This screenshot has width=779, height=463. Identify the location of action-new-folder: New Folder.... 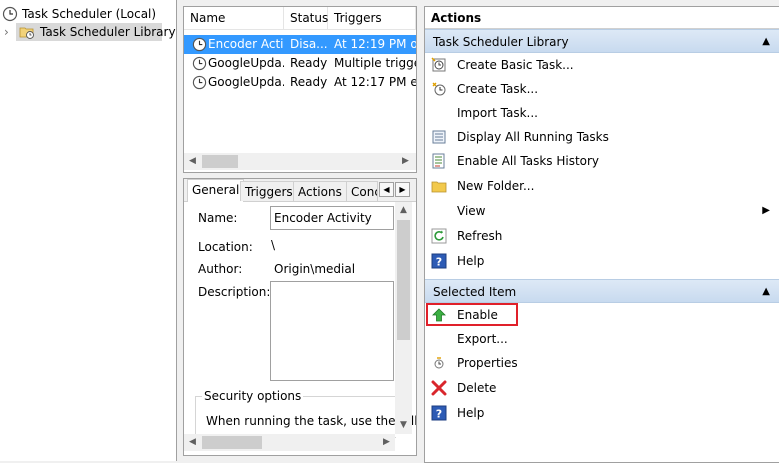
(602, 186).